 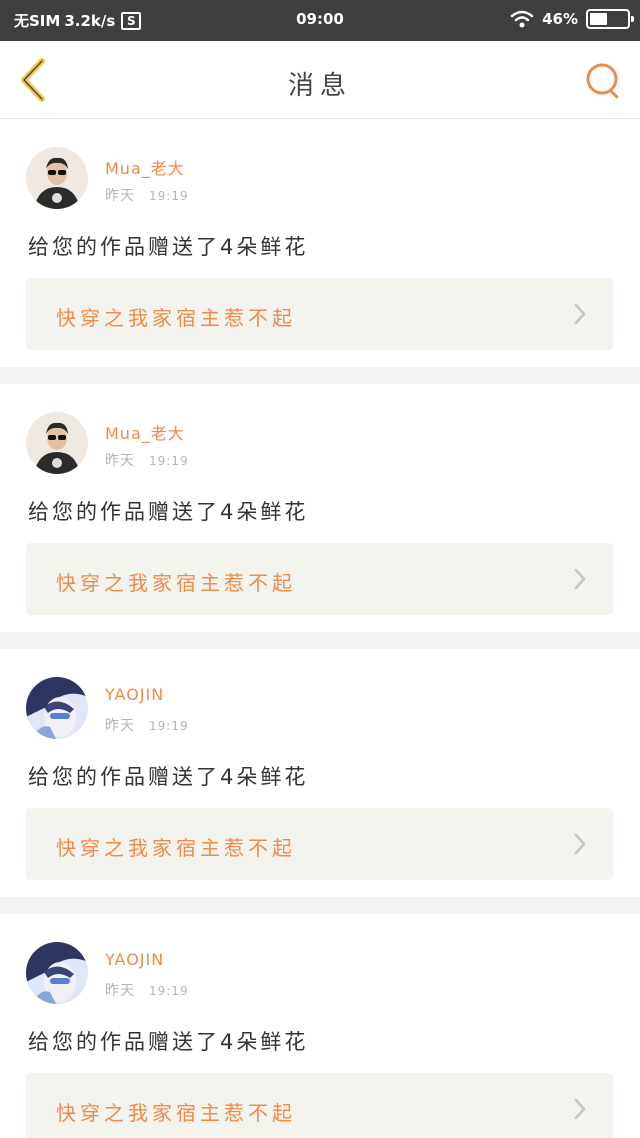 I want to click on battery-percent: 46%, so click(x=560, y=19).